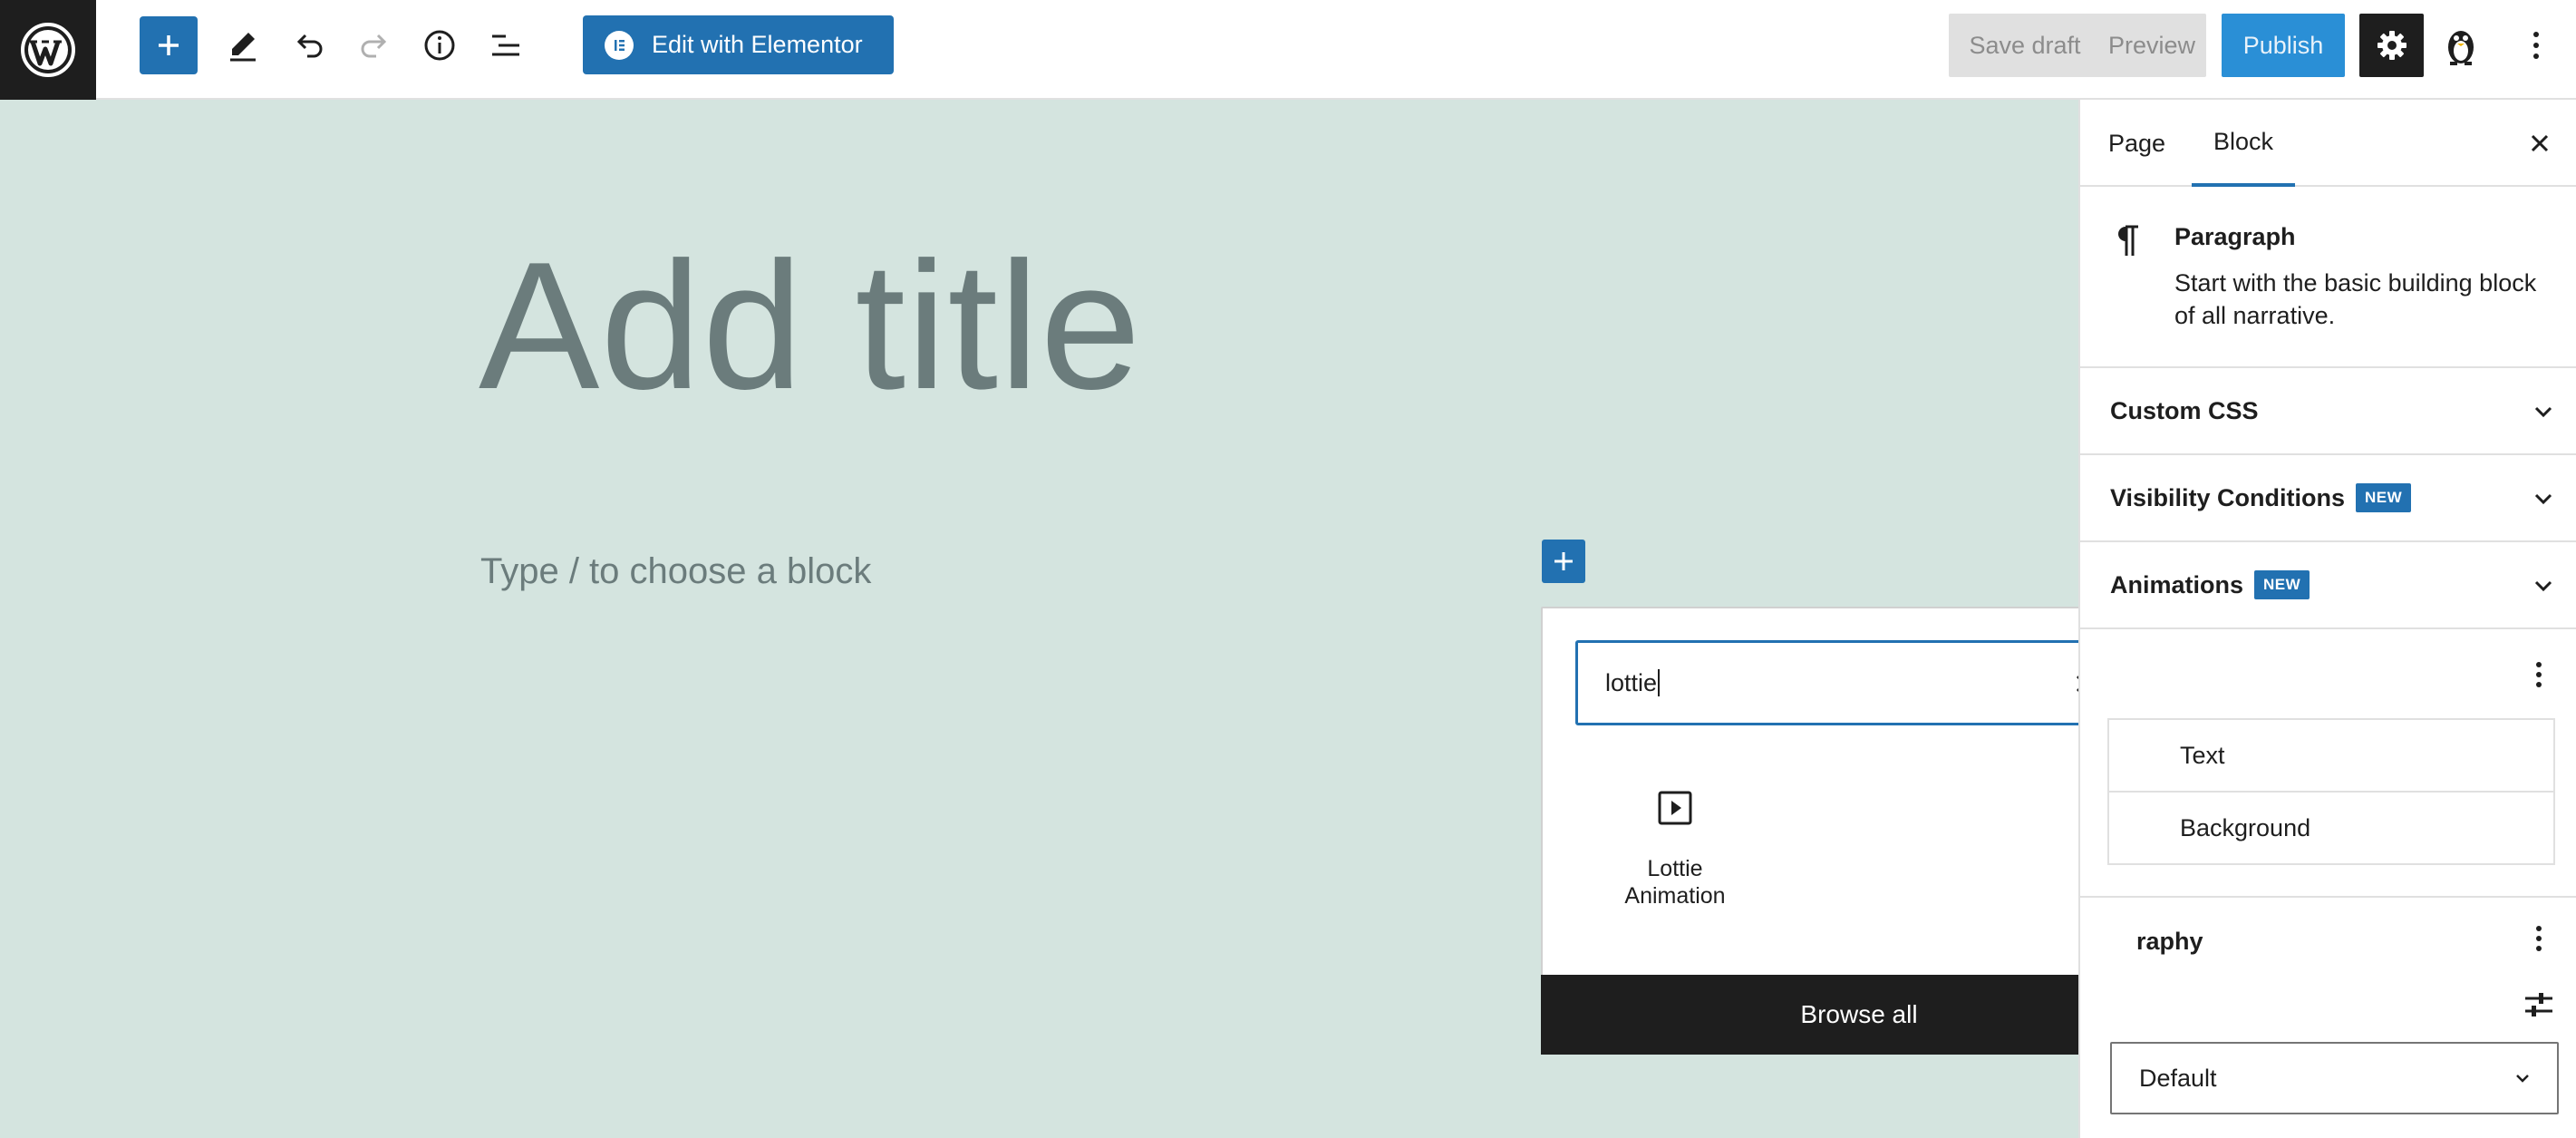 This screenshot has width=2576, height=1138. I want to click on sidebar-tabs: Page Block, so click(2328, 143).